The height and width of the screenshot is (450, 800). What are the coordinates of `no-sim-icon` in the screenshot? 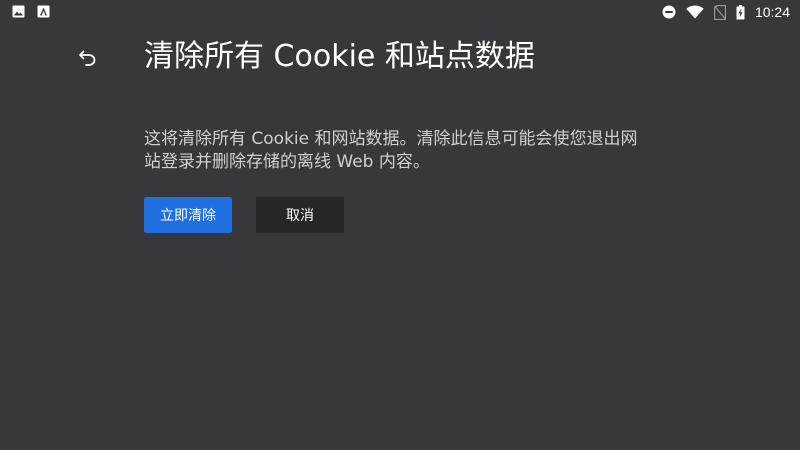 It's located at (719, 12).